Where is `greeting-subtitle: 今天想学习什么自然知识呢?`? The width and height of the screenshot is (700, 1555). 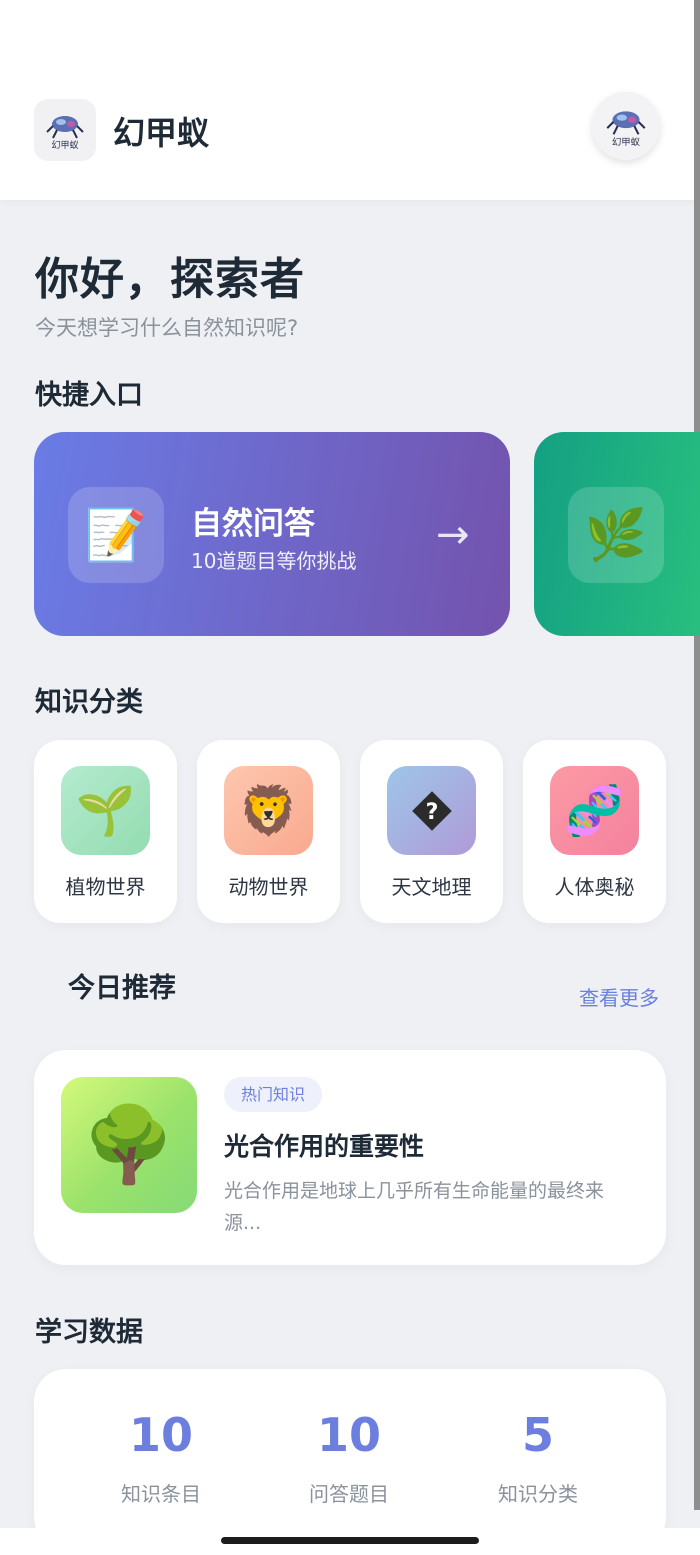 greeting-subtitle: 今天想学习什么自然知识呢? is located at coordinates (167, 328).